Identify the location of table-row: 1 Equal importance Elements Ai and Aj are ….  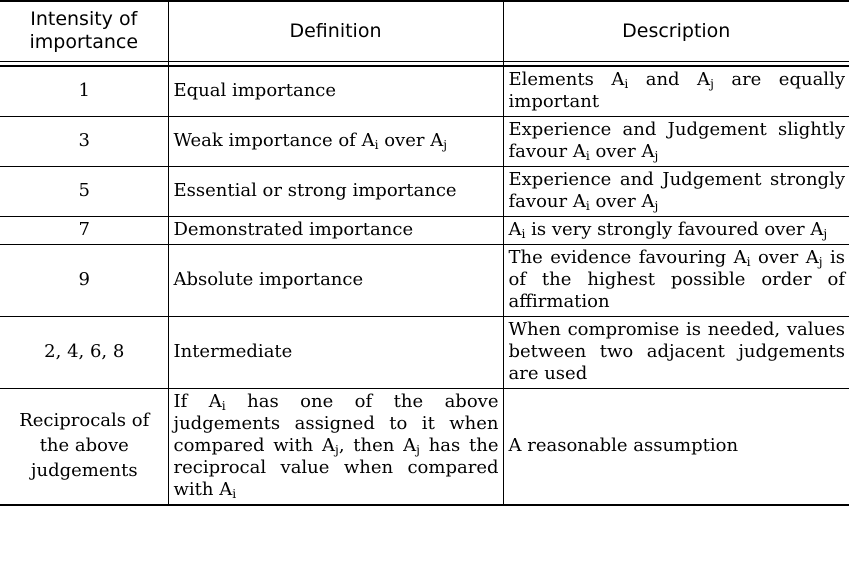
(424, 91).